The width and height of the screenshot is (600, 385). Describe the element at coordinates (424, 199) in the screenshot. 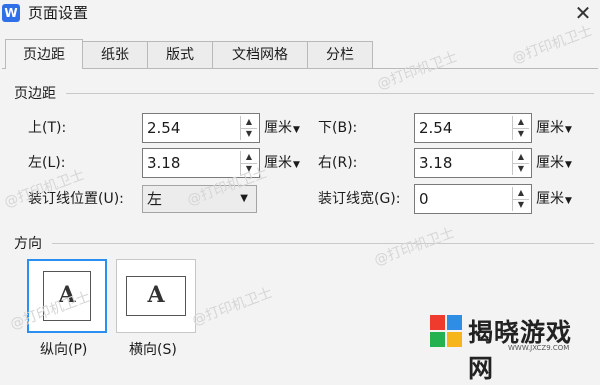

I see `gutter-width-value: 0` at that location.